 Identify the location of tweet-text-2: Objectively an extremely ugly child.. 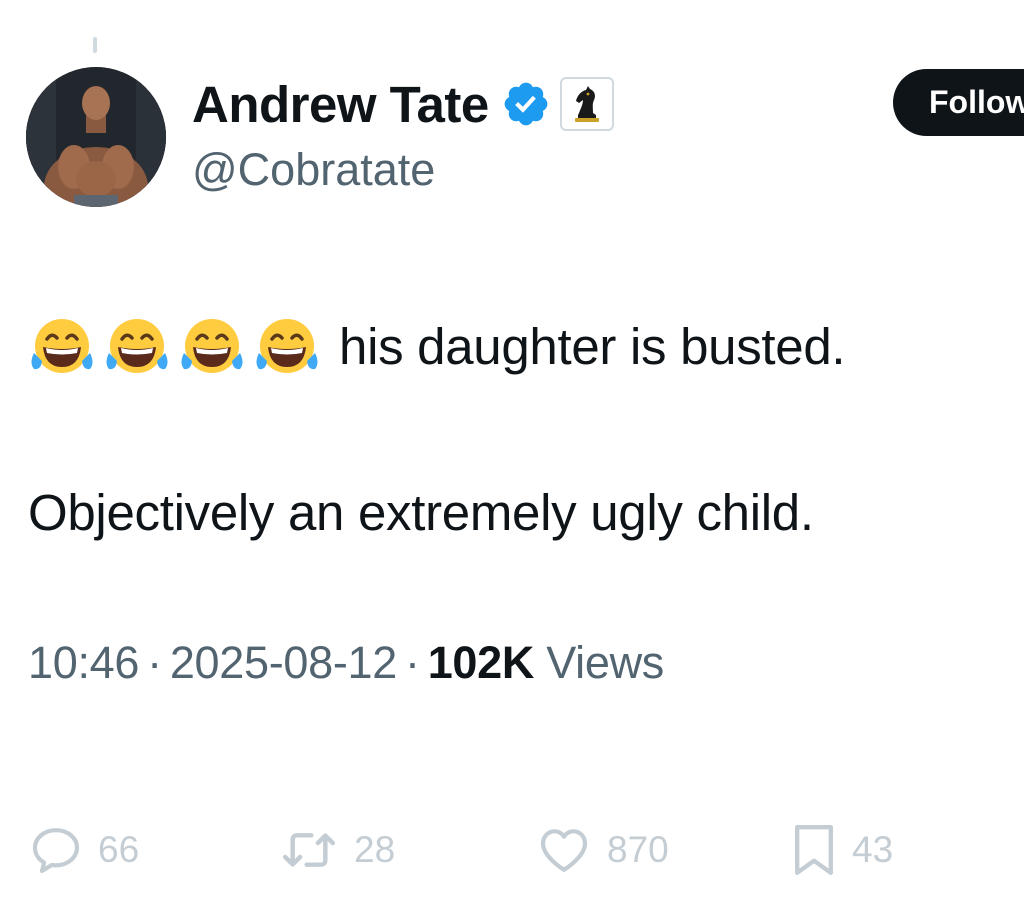
(421, 512).